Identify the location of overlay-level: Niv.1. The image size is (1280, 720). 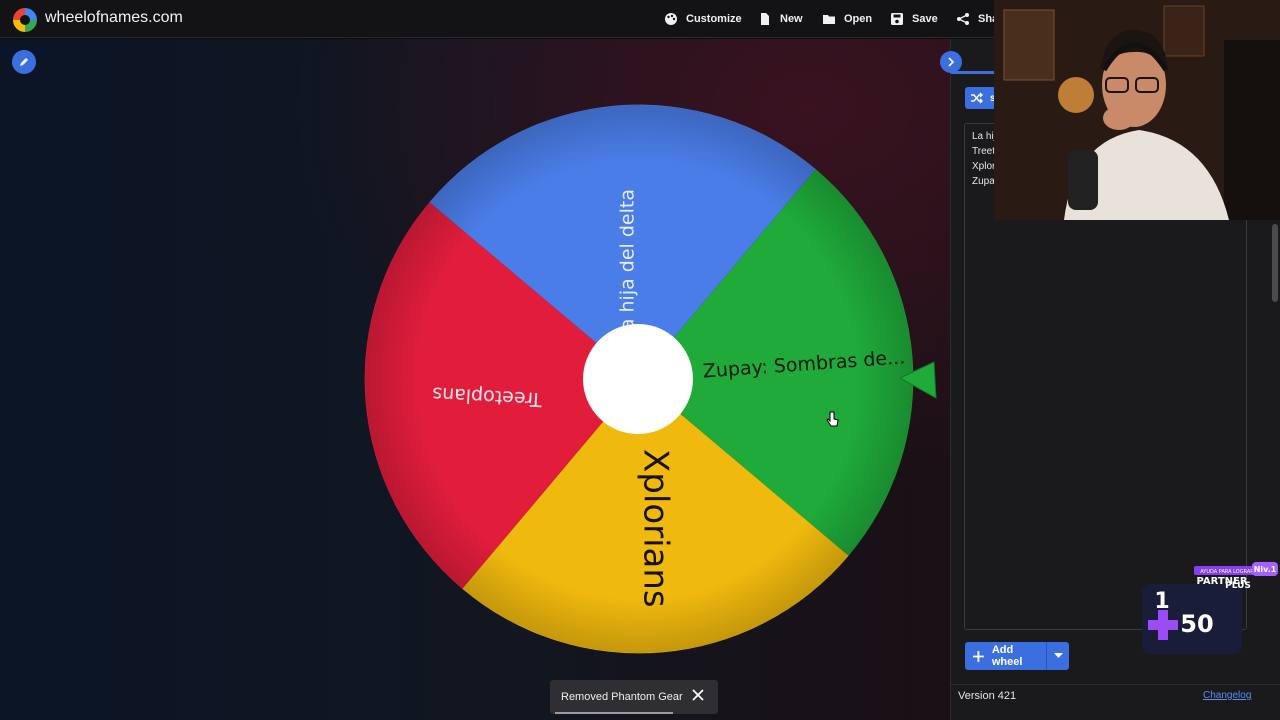
(1265, 569).